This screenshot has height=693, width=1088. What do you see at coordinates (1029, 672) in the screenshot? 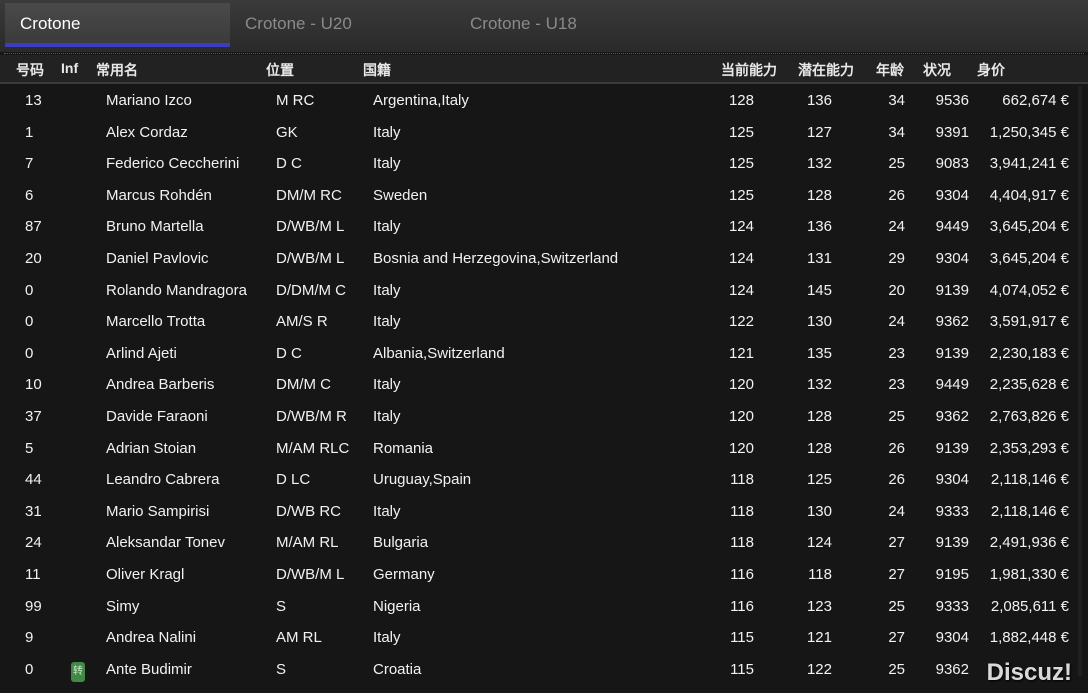
I see `watermark: Discuz!` at bounding box center [1029, 672].